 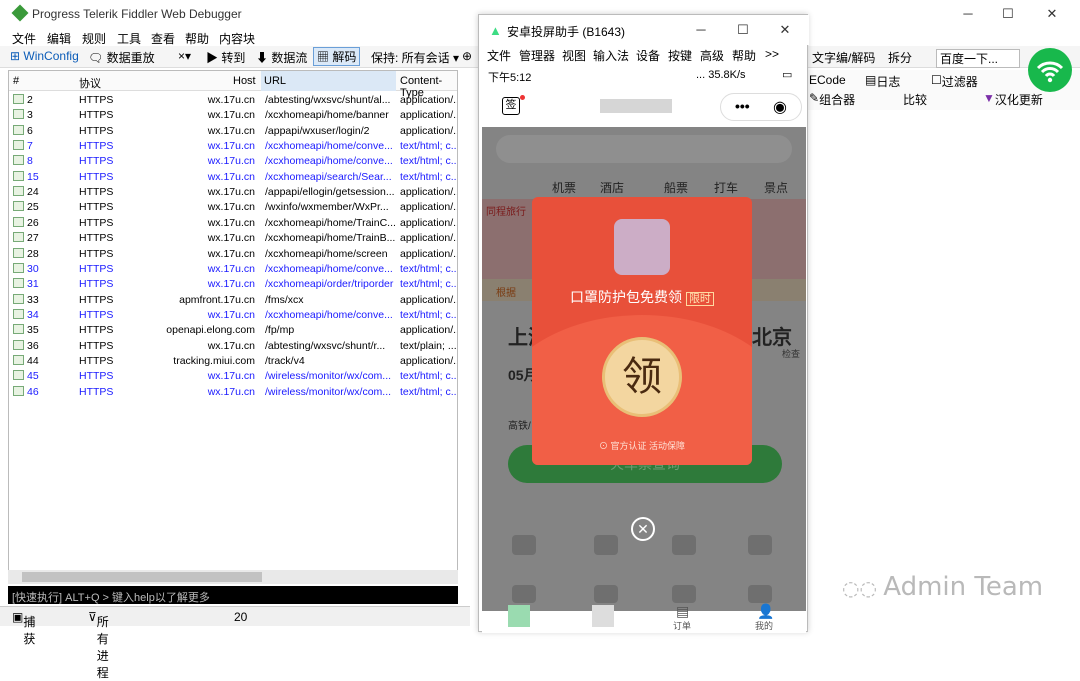 What do you see at coordinates (511, 106) in the screenshot?
I see `sign-in-icon: 签` at bounding box center [511, 106].